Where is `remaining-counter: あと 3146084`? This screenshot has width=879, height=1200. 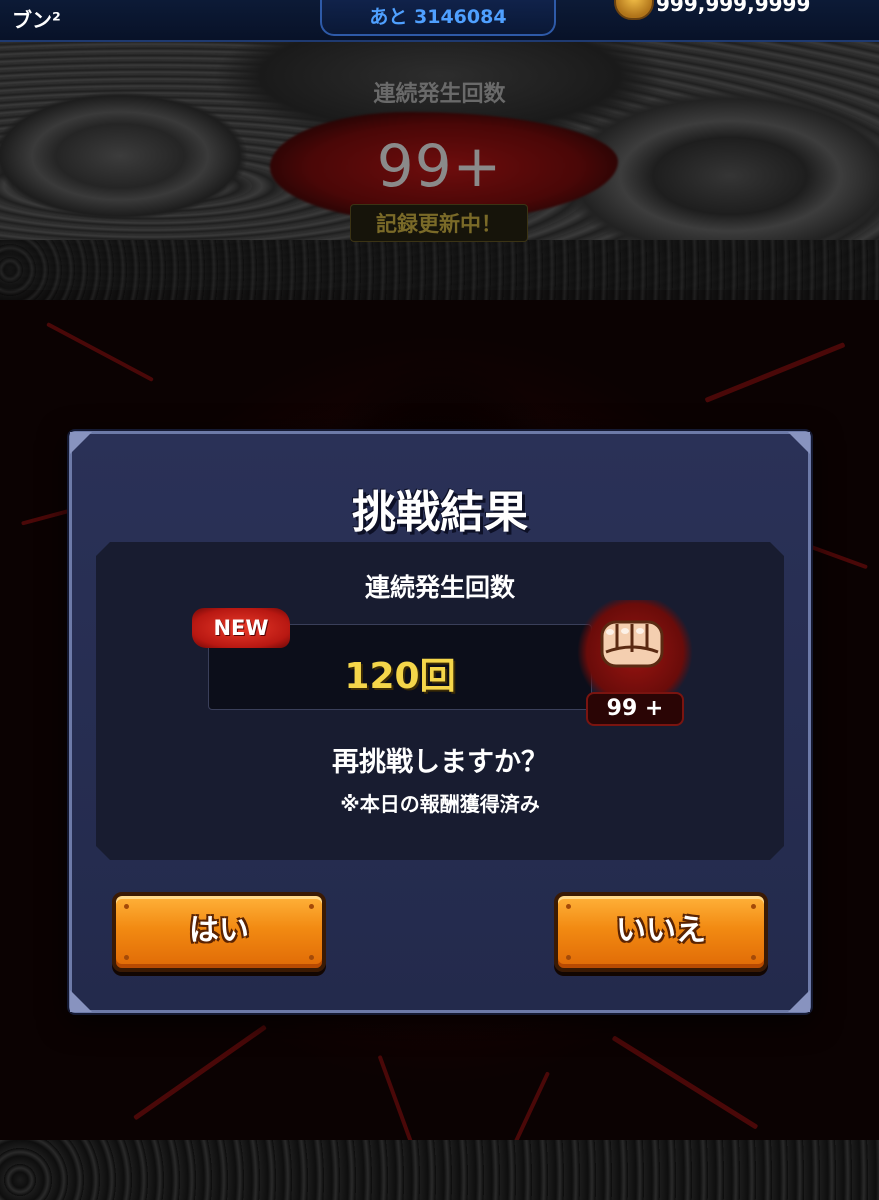 remaining-counter: あと 3146084 is located at coordinates (438, 18).